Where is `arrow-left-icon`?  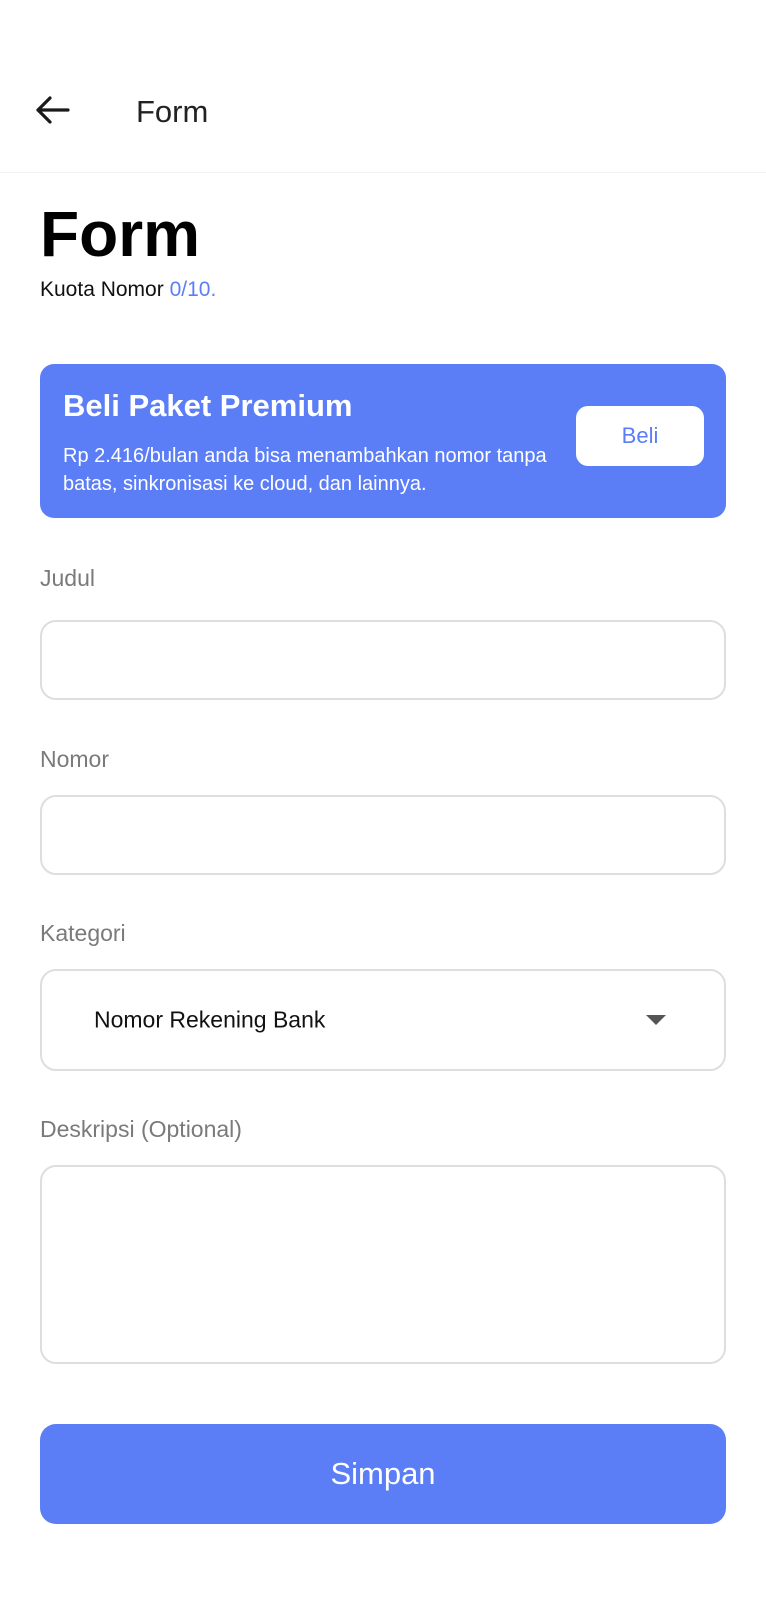
arrow-left-icon is located at coordinates (53, 110).